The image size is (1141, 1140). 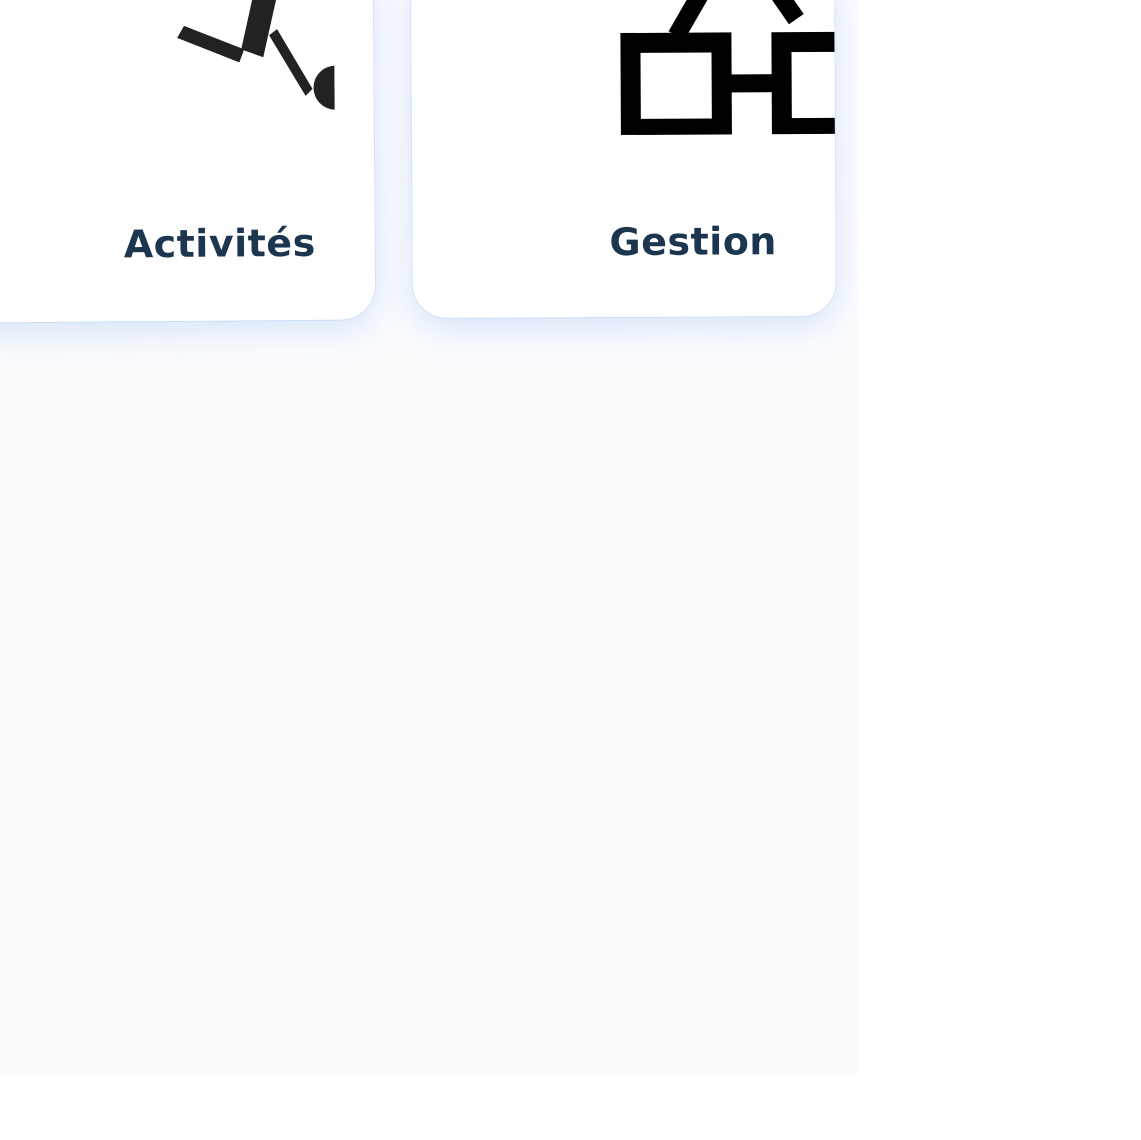 What do you see at coordinates (693, 242) in the screenshot?
I see `tile-label-gestion: Gestion` at bounding box center [693, 242].